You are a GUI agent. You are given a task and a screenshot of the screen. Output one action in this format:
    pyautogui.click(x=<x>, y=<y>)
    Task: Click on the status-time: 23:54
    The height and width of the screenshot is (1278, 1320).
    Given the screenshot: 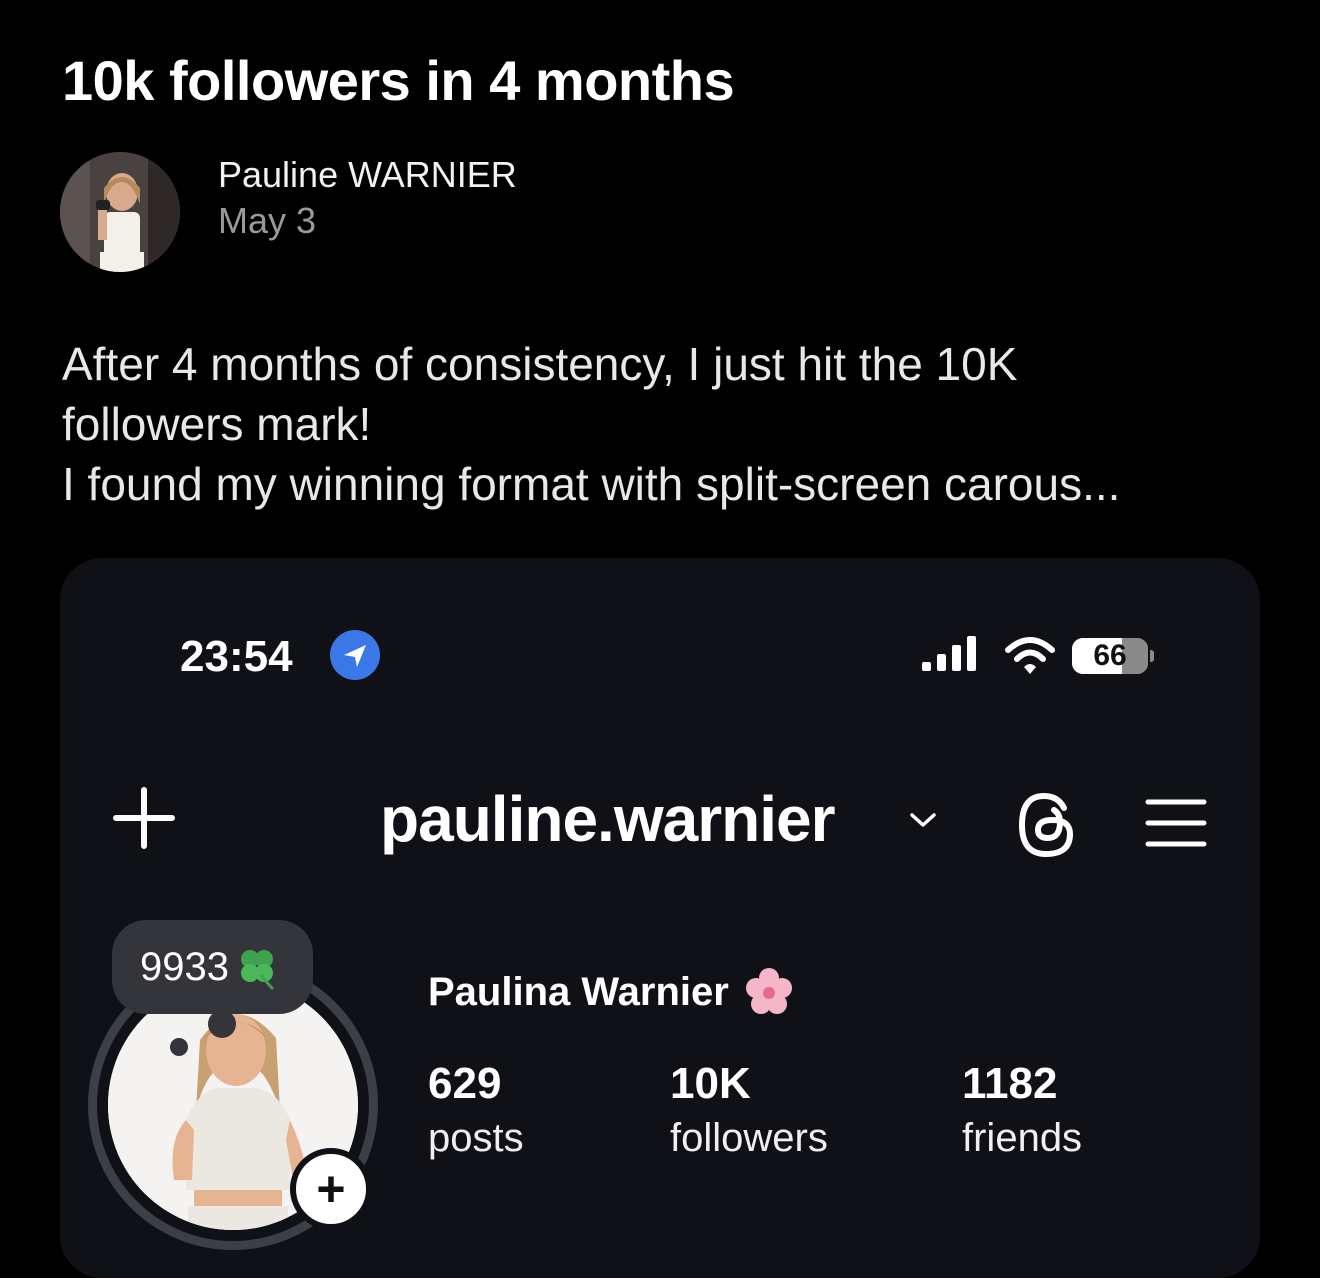 What is the action you would take?
    pyautogui.click(x=236, y=656)
    